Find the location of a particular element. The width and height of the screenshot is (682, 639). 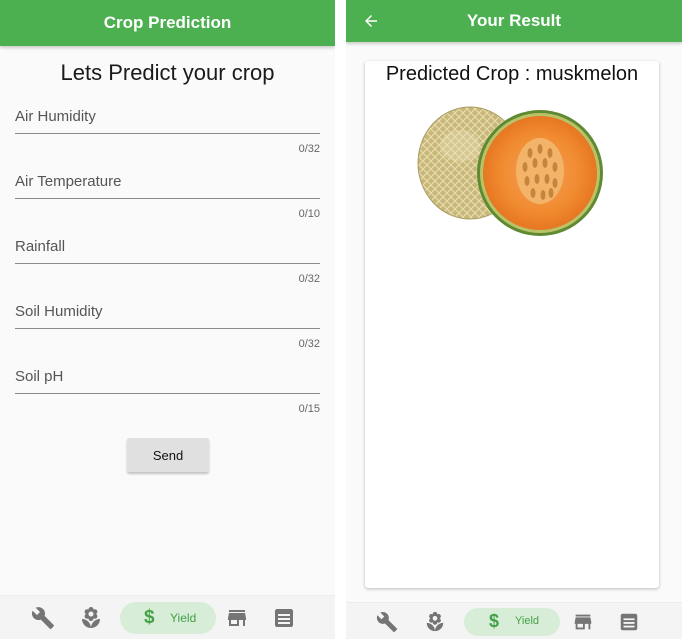

field-label: Air Humidity is located at coordinates (55, 116).